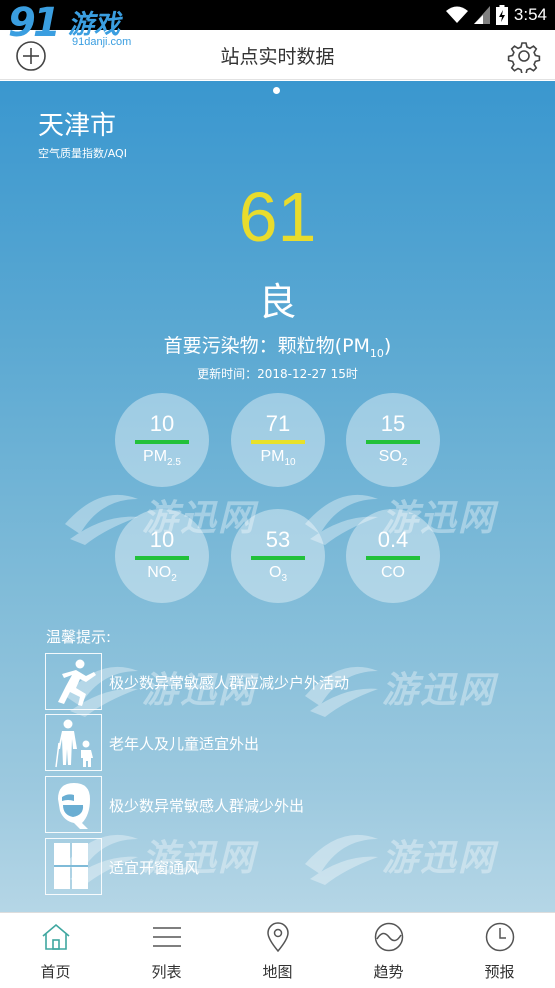 This screenshot has width=555, height=988. Describe the element at coordinates (276, 90) in the screenshot. I see `page-indicator-dot` at that location.